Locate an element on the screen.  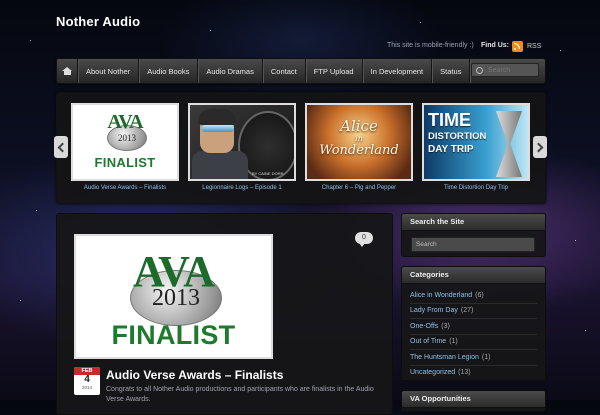
search-widget: Search the Site Search is located at coordinates (473, 235).